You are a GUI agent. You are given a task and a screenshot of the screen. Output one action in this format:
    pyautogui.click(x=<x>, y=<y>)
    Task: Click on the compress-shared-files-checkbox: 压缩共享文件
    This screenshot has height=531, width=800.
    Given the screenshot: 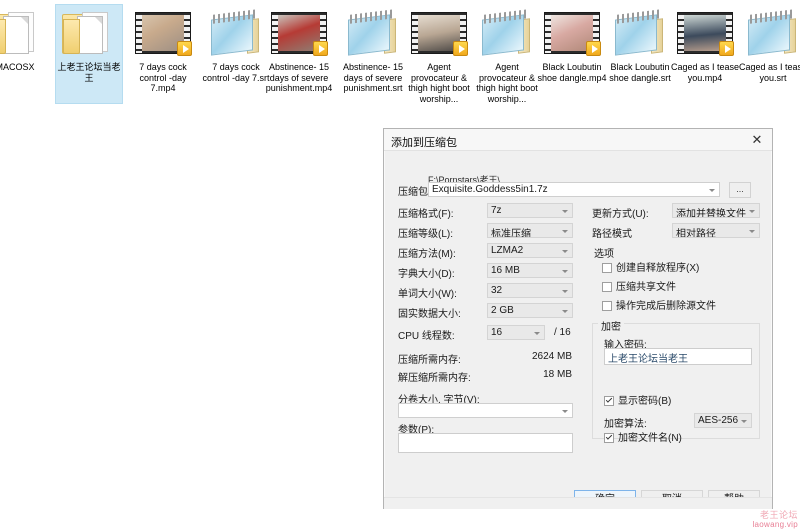 What is the action you would take?
    pyautogui.click(x=639, y=287)
    